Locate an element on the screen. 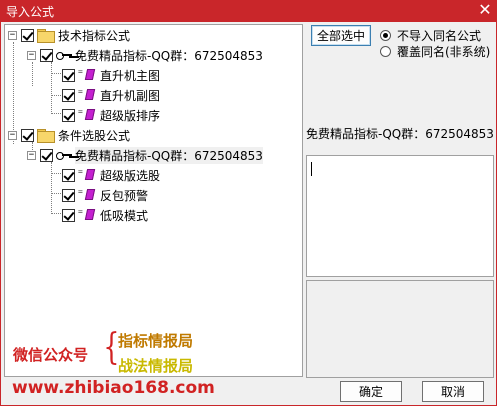 The width and height of the screenshot is (497, 406). radio-overwrite-same-name: 覆盖同名(非系统) is located at coordinates (435, 51).